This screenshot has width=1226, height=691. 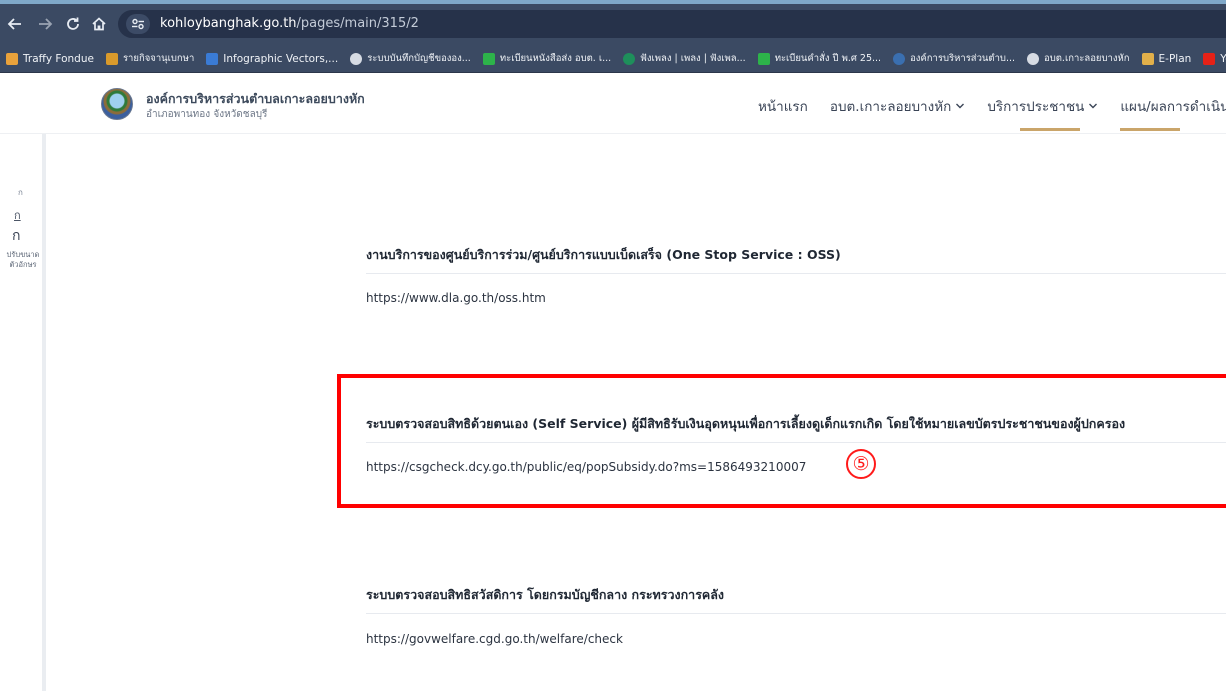 I want to click on nav-item-services: บริการประชาชน, so click(x=1042, y=106).